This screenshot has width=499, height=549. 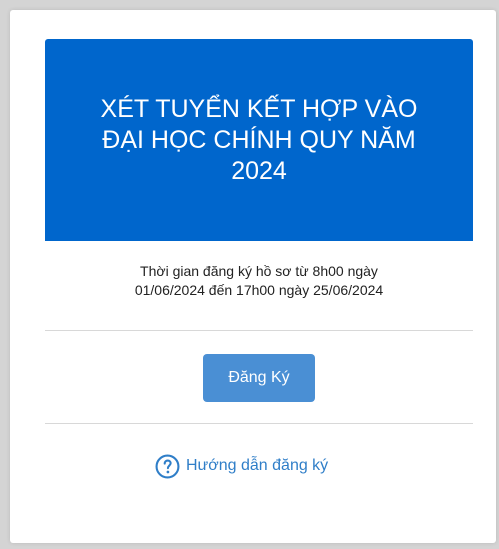 What do you see at coordinates (259, 378) in the screenshot?
I see `register-button: Đăng Ký` at bounding box center [259, 378].